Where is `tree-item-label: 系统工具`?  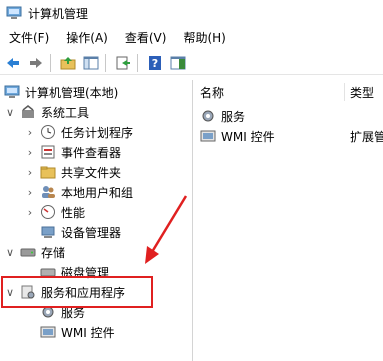 tree-item-label: 系统工具 is located at coordinates (65, 112).